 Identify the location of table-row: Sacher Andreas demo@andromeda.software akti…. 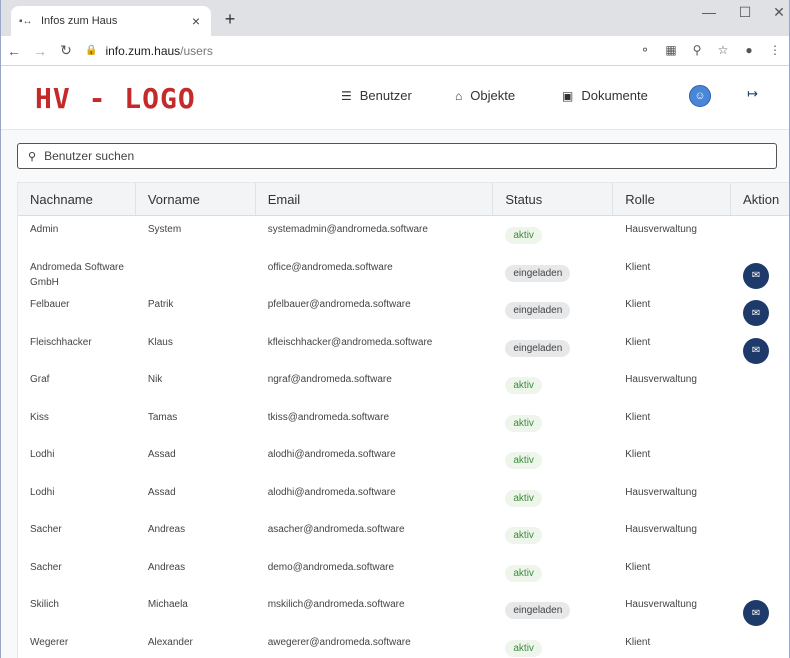
(403, 573).